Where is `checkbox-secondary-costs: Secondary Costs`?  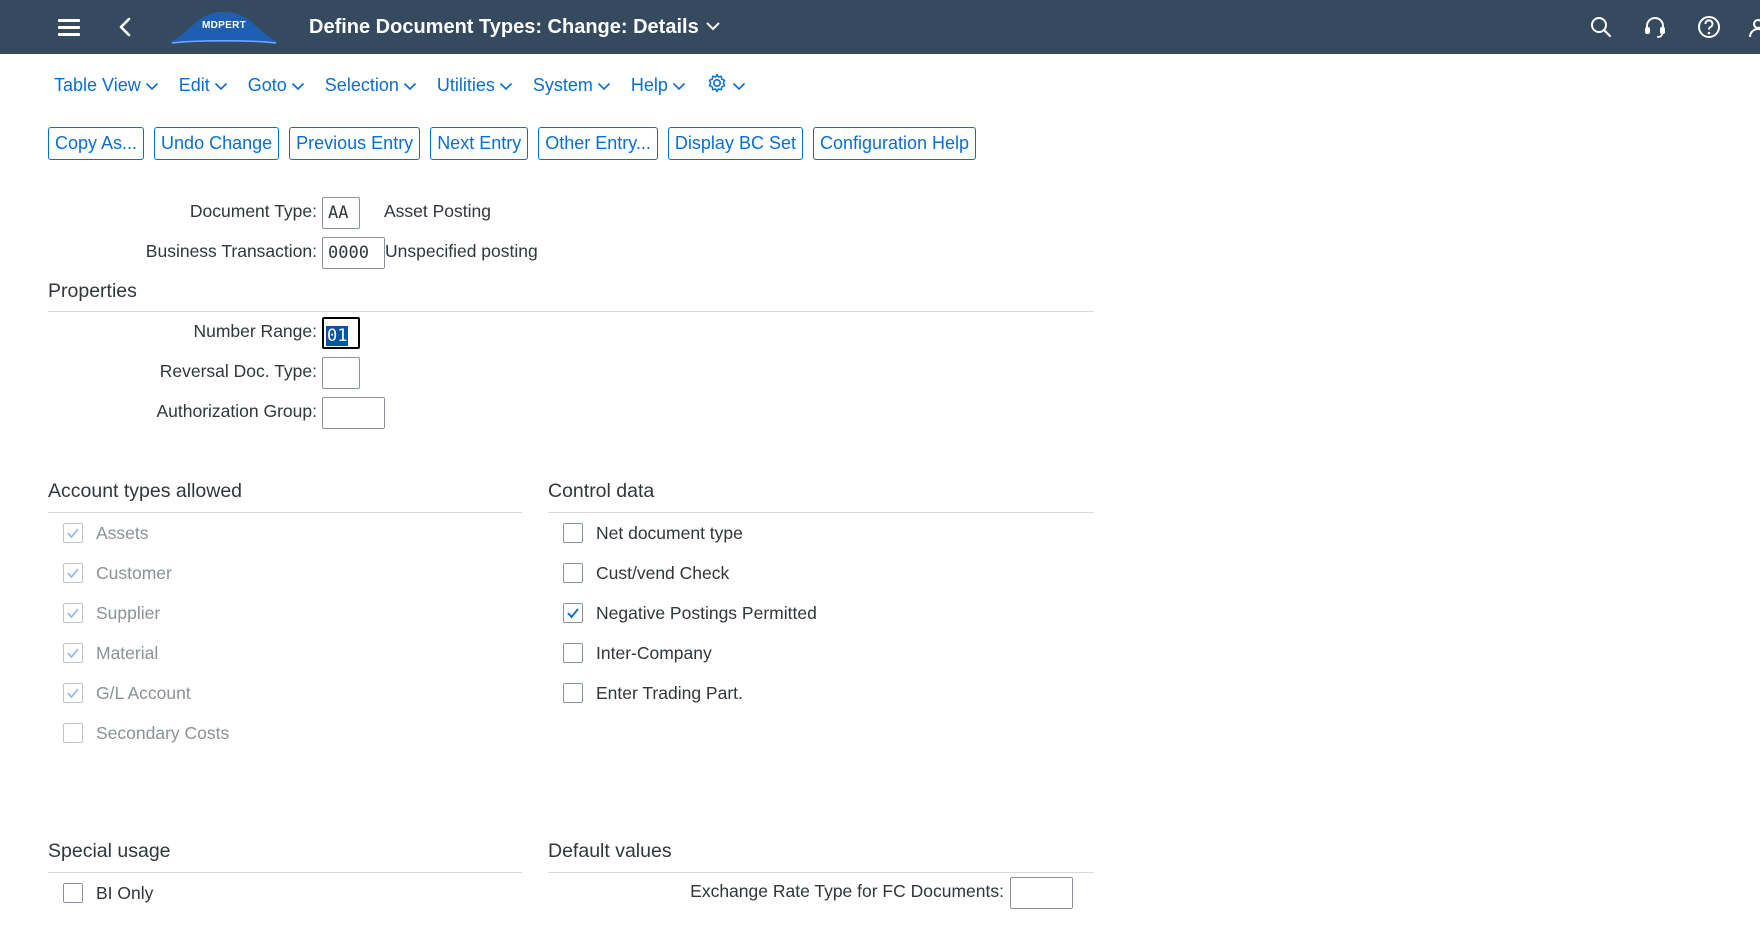 checkbox-secondary-costs: Secondary Costs is located at coordinates (146, 733).